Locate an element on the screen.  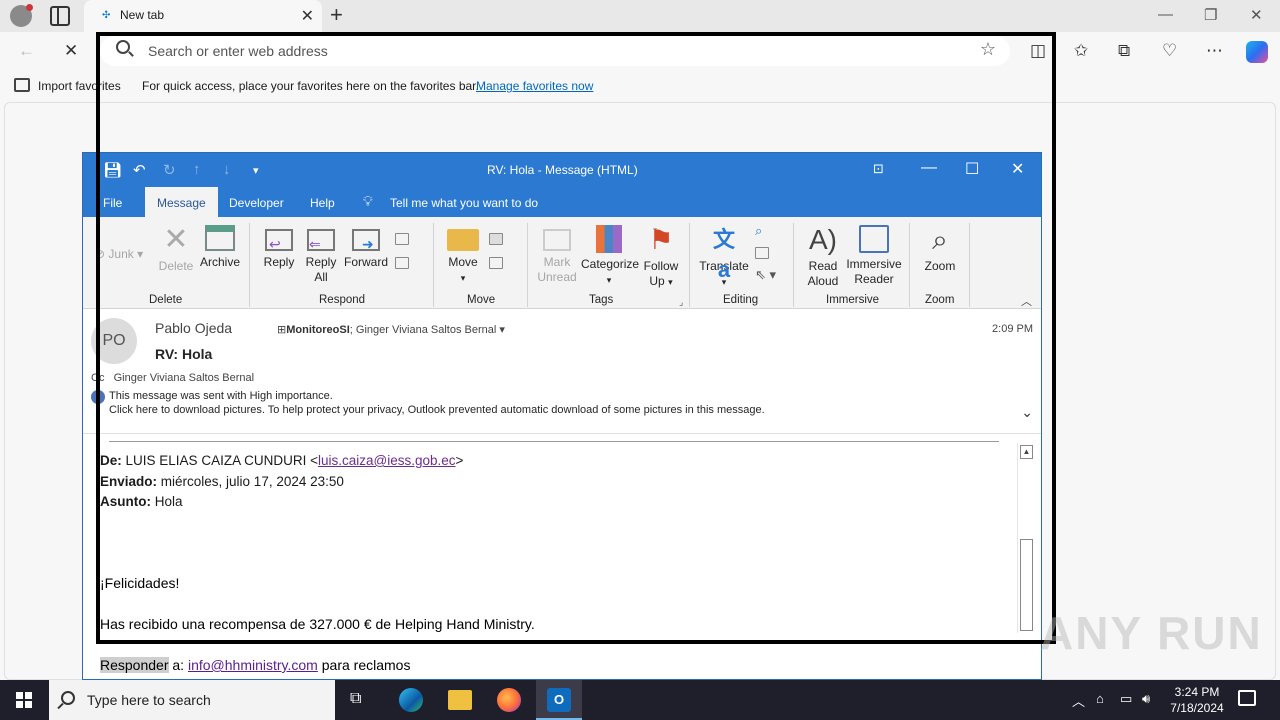
show-hidden-icons-icon: ︿ is located at coordinates (1078, 700).